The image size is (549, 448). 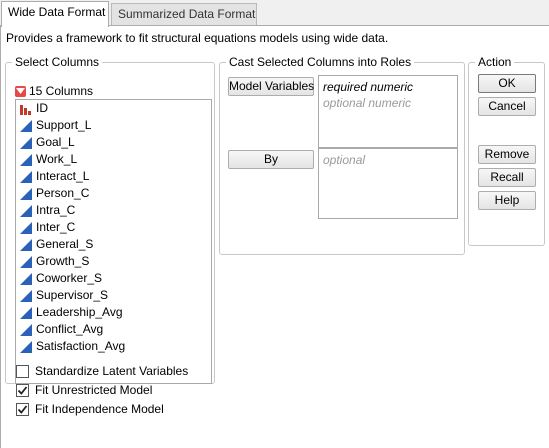 I want to click on by-button: By, so click(x=271, y=159).